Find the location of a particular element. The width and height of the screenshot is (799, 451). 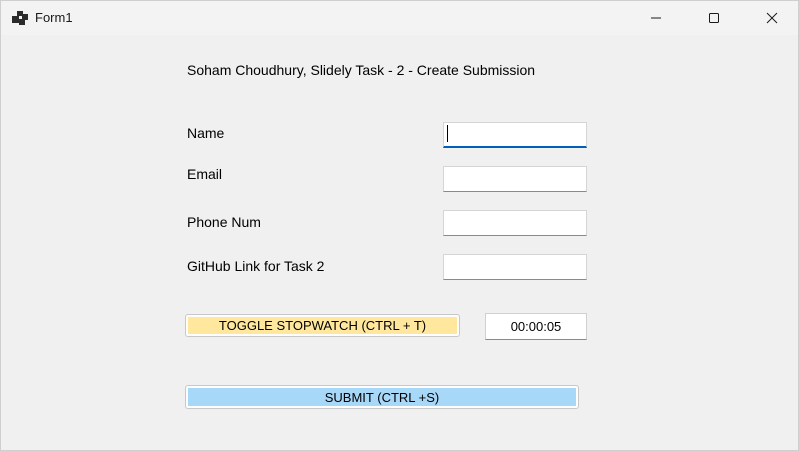

close-icon is located at coordinates (772, 18).